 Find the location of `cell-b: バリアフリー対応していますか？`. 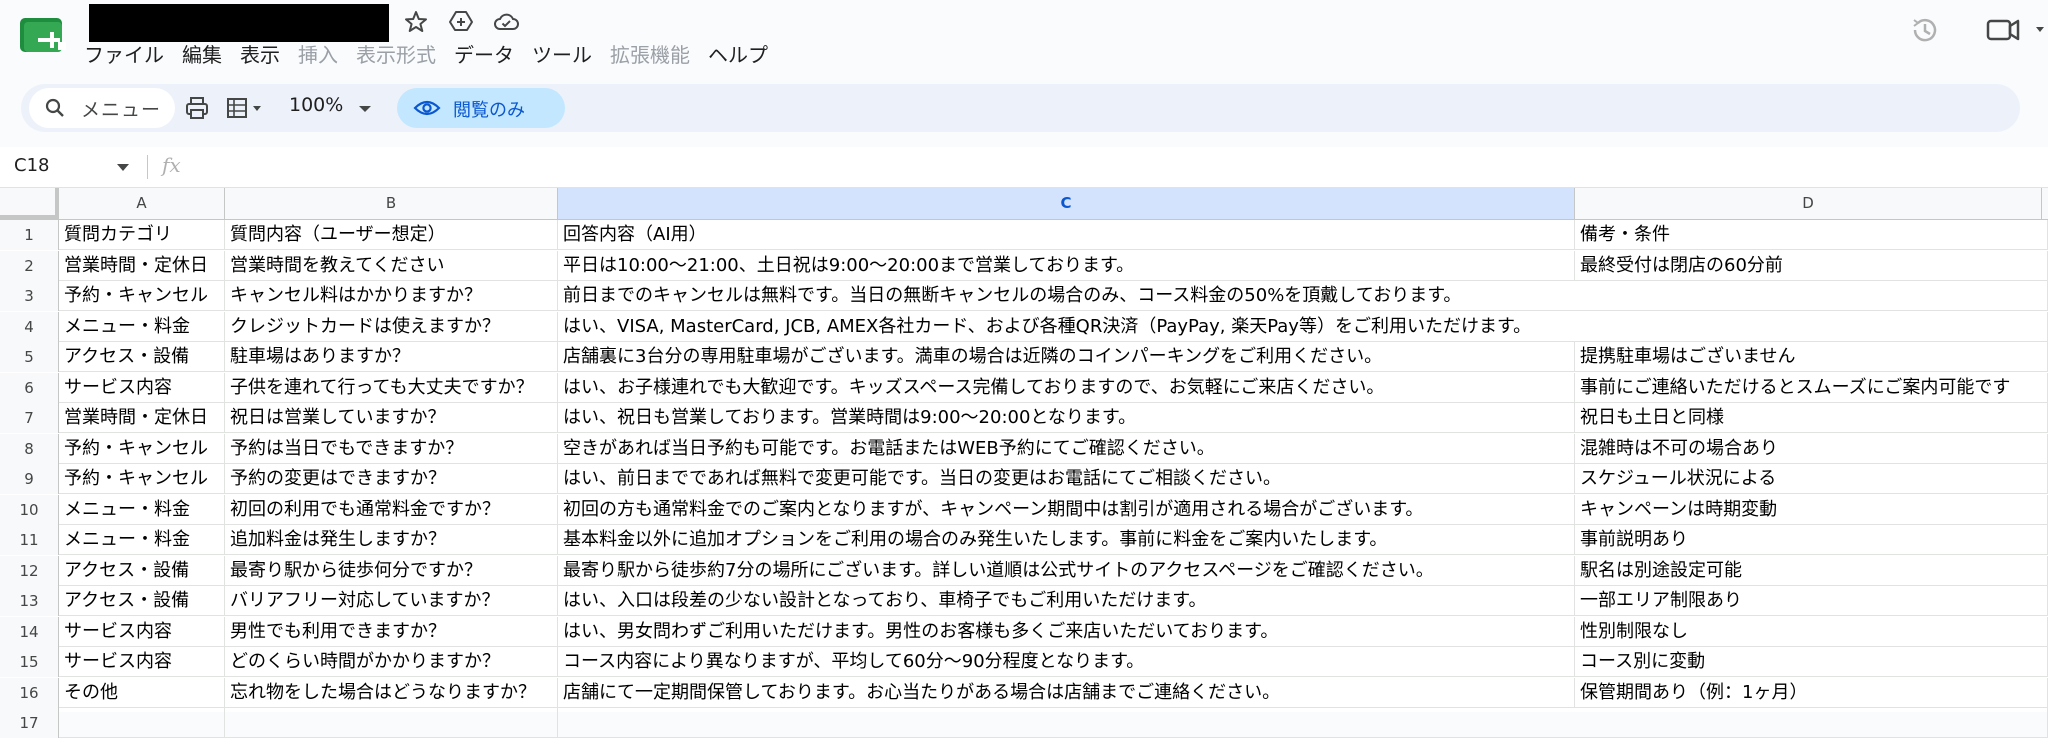

cell-b: バリアフリー対応していますか？ is located at coordinates (391, 601).